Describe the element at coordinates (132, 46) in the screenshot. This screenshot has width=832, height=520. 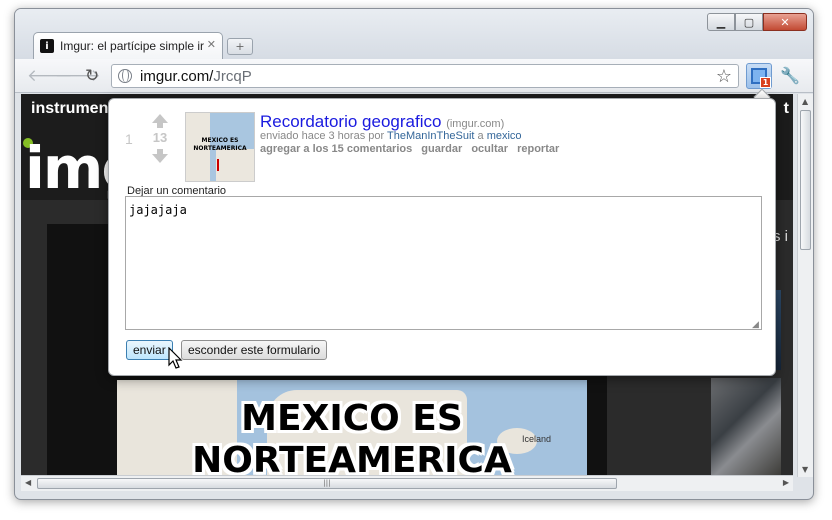
I see `tab-title: Imgur: el partícipe simple ir` at that location.